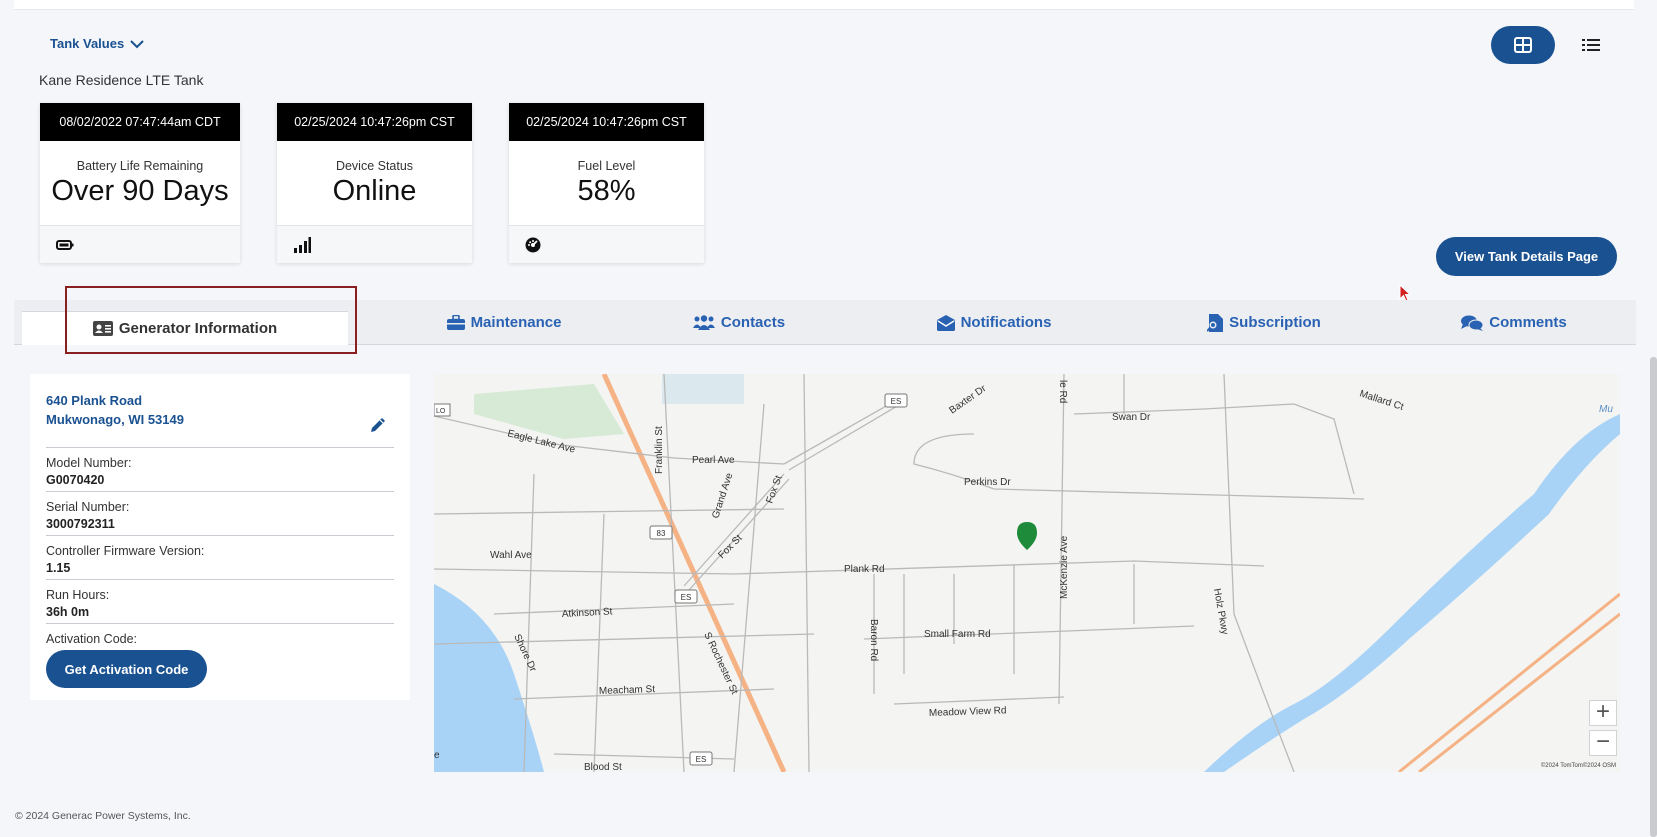 The width and height of the screenshot is (1657, 837). Describe the element at coordinates (374, 166) in the screenshot. I see `card-label: Device Status` at that location.